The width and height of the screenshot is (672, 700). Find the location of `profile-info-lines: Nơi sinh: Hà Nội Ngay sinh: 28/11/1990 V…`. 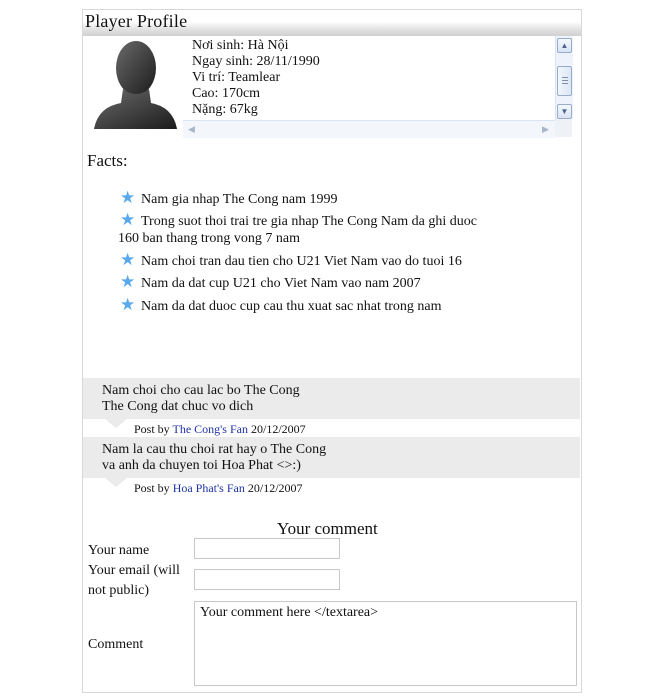

profile-info-lines: Nơi sinh: Hà Nội Ngay sinh: 28/11/1990 V… is located at coordinates (256, 78).